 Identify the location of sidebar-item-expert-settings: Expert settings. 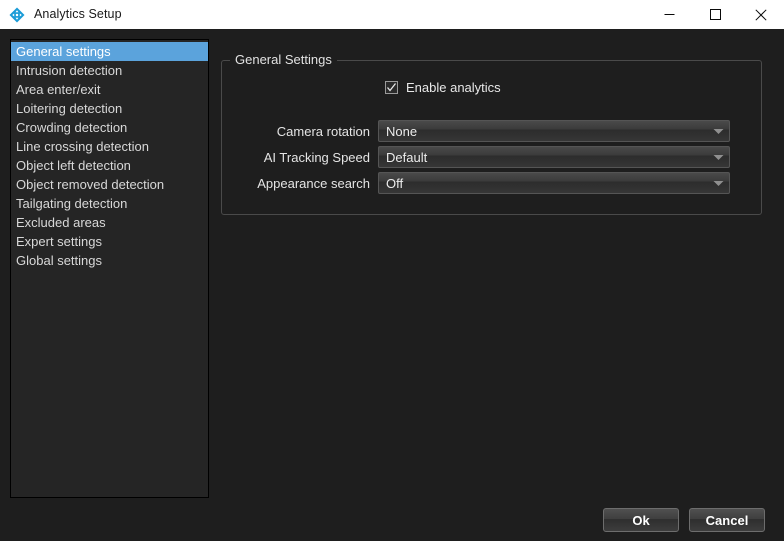
(109, 241).